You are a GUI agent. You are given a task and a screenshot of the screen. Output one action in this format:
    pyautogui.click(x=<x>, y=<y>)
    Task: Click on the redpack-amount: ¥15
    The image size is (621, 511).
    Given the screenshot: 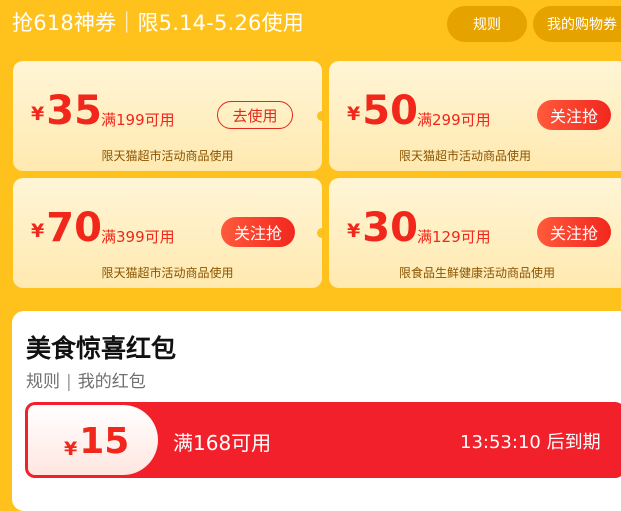 What is the action you would take?
    pyautogui.click(x=96, y=441)
    